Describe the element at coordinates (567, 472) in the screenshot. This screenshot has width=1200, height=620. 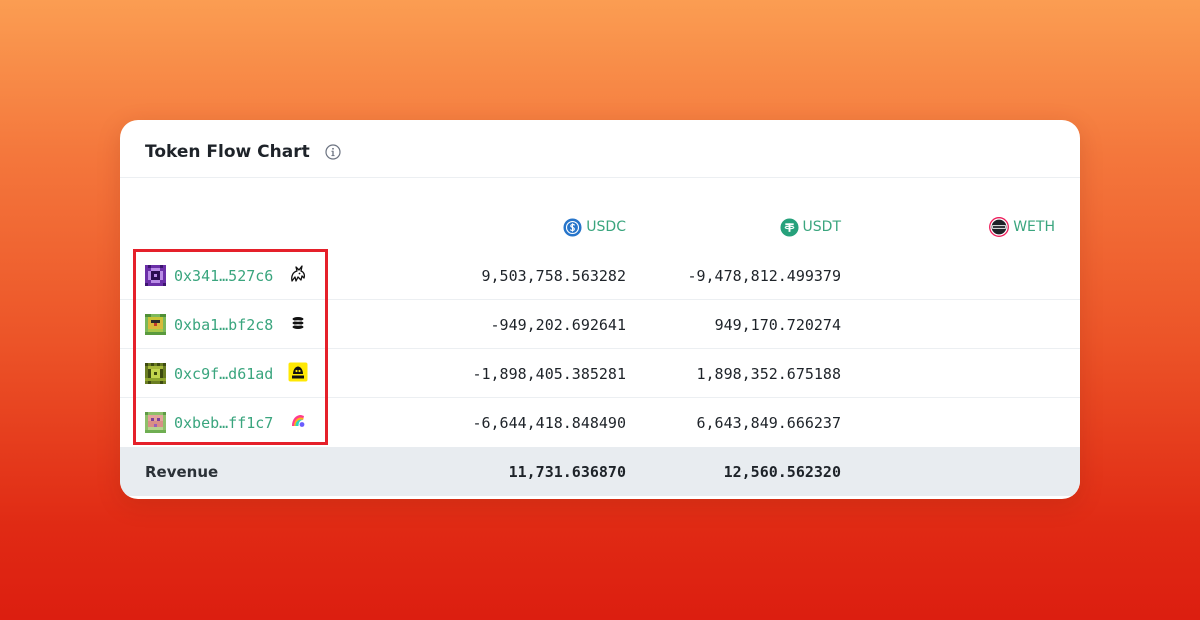
I see `revenue-usdc-value: 11,731.636870` at that location.